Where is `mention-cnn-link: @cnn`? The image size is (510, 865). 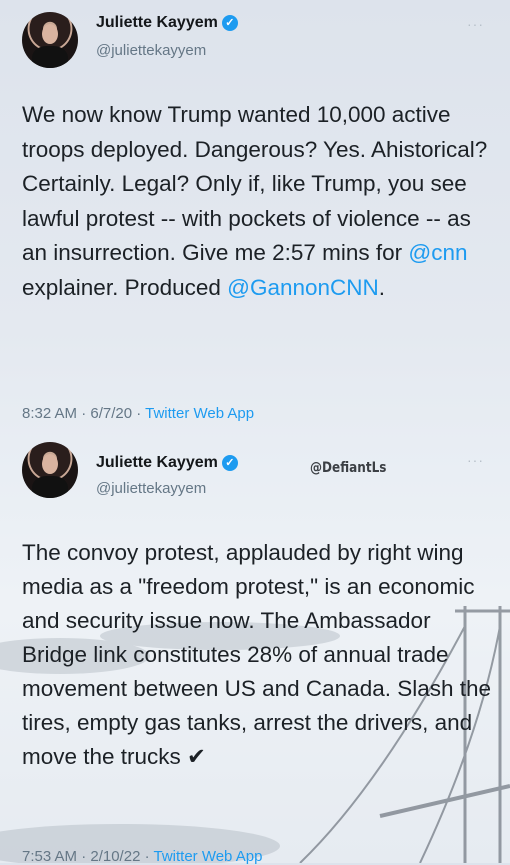
mention-cnn-link: @cnn is located at coordinates (437, 252).